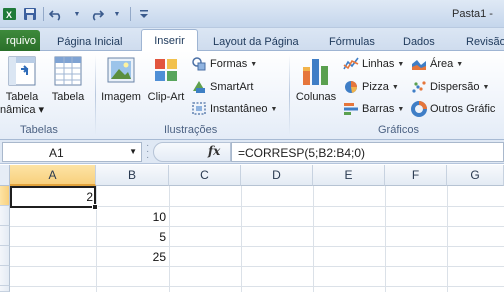 The height and width of the screenshot is (292, 504). Describe the element at coordinates (352, 41) in the screenshot. I see `tab-formulas: Fórmulas` at that location.